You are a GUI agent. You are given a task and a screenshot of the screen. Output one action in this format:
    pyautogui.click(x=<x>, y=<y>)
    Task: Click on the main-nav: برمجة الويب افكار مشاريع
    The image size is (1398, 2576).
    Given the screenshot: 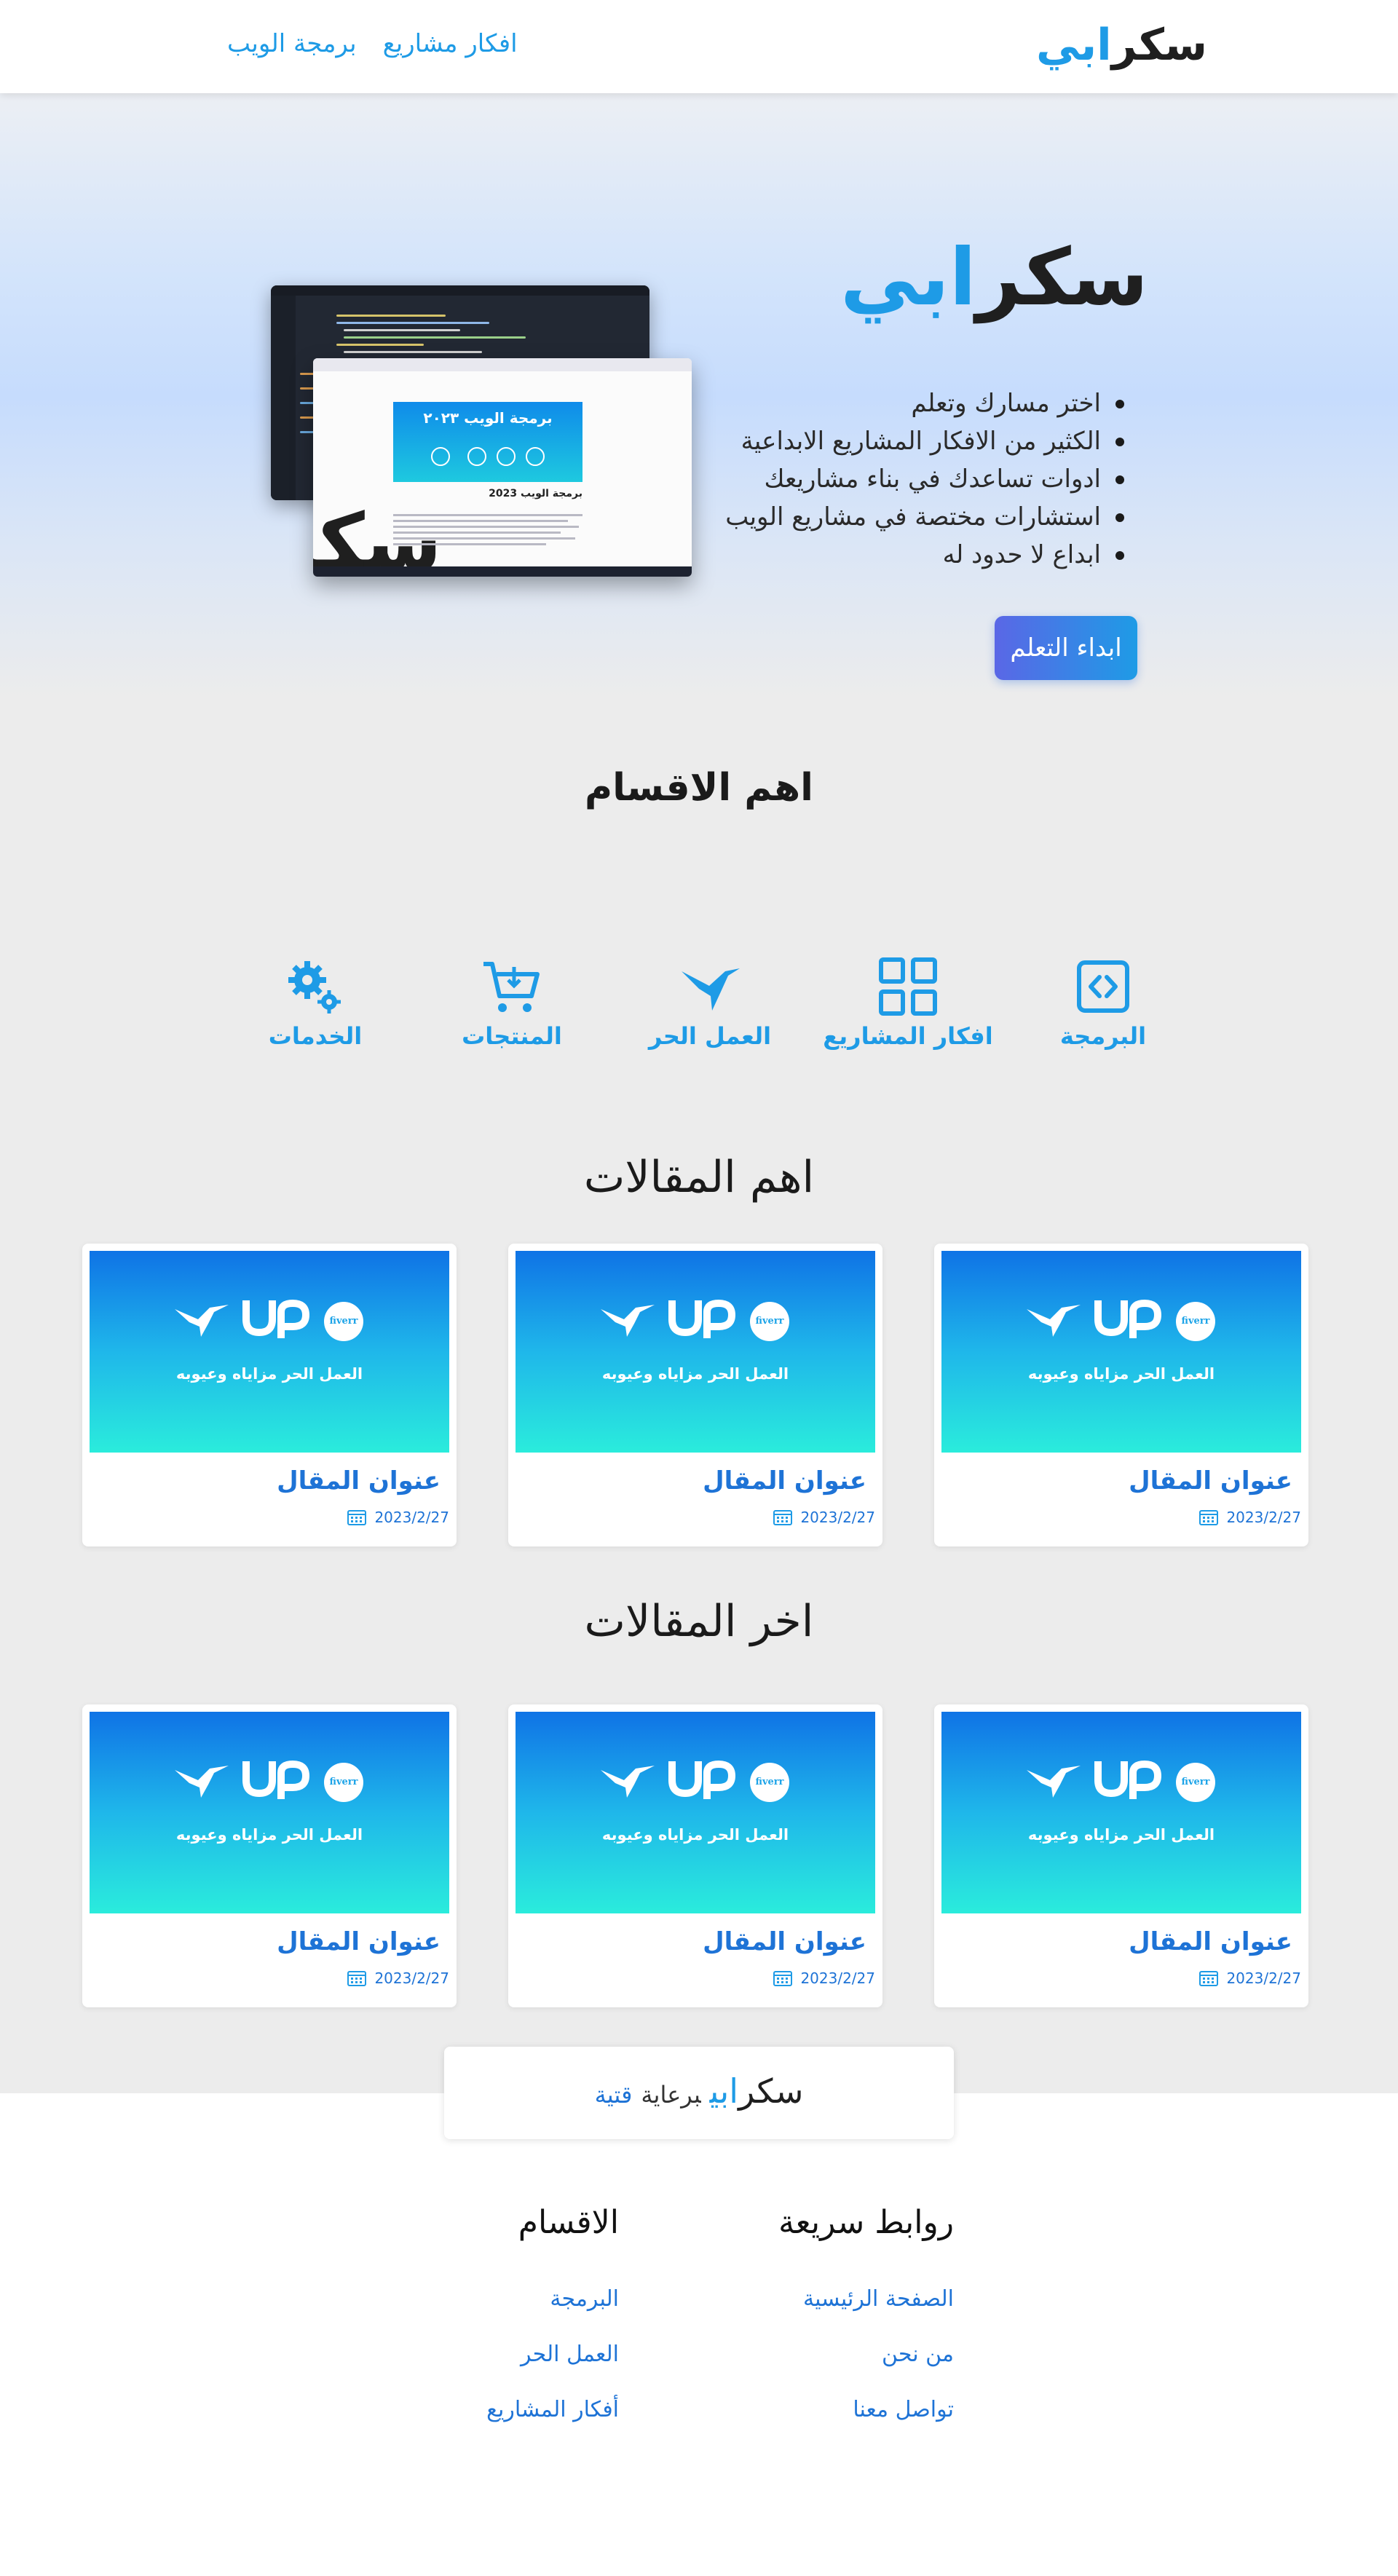 What is the action you would take?
    pyautogui.click(x=372, y=43)
    